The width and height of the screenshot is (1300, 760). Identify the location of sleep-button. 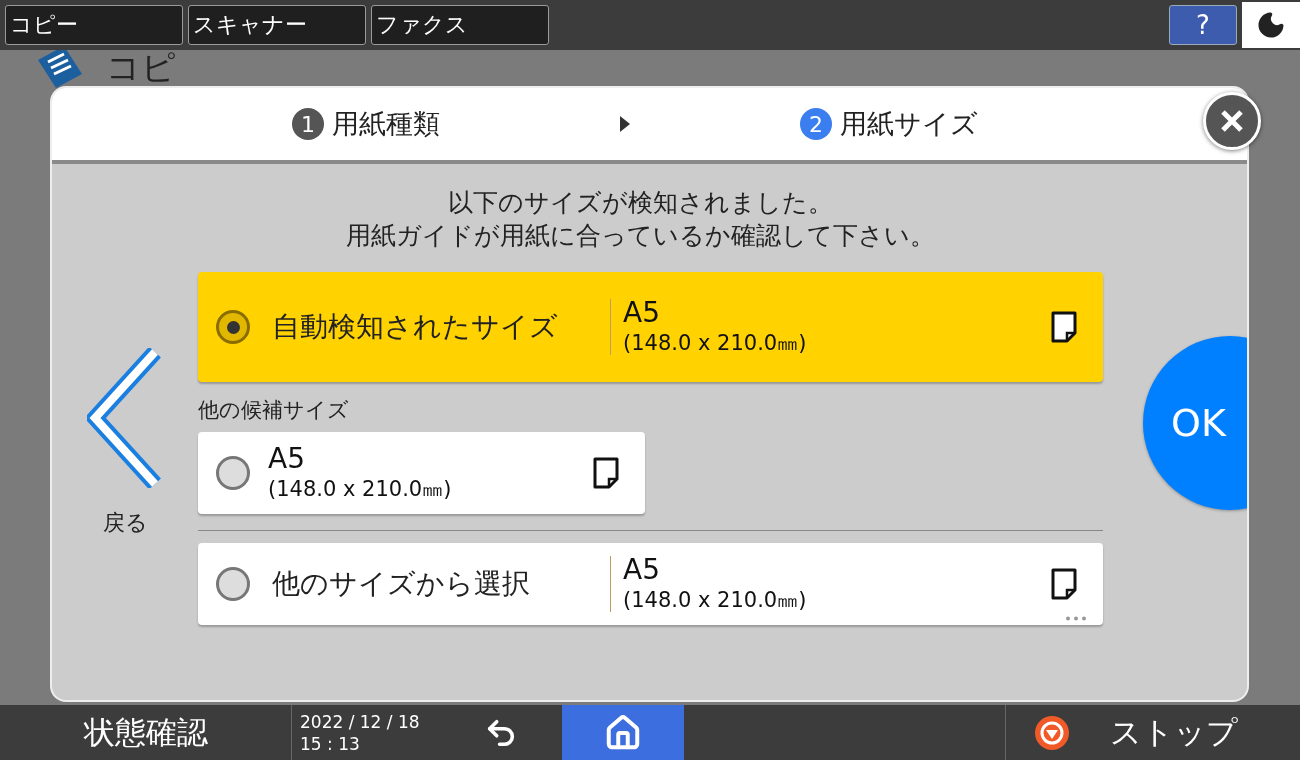
(1271, 25).